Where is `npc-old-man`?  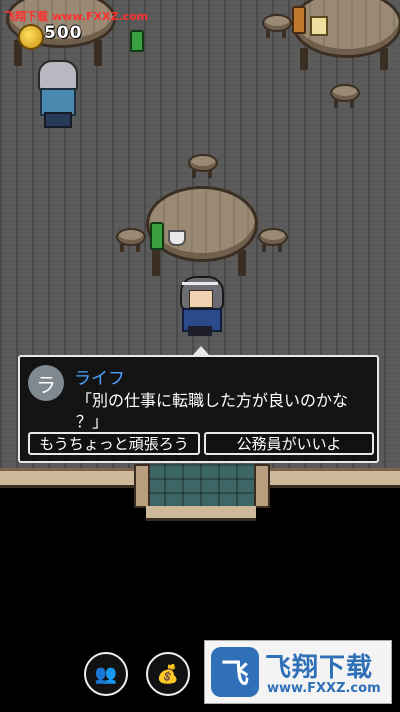 npc-old-man is located at coordinates (56, 94).